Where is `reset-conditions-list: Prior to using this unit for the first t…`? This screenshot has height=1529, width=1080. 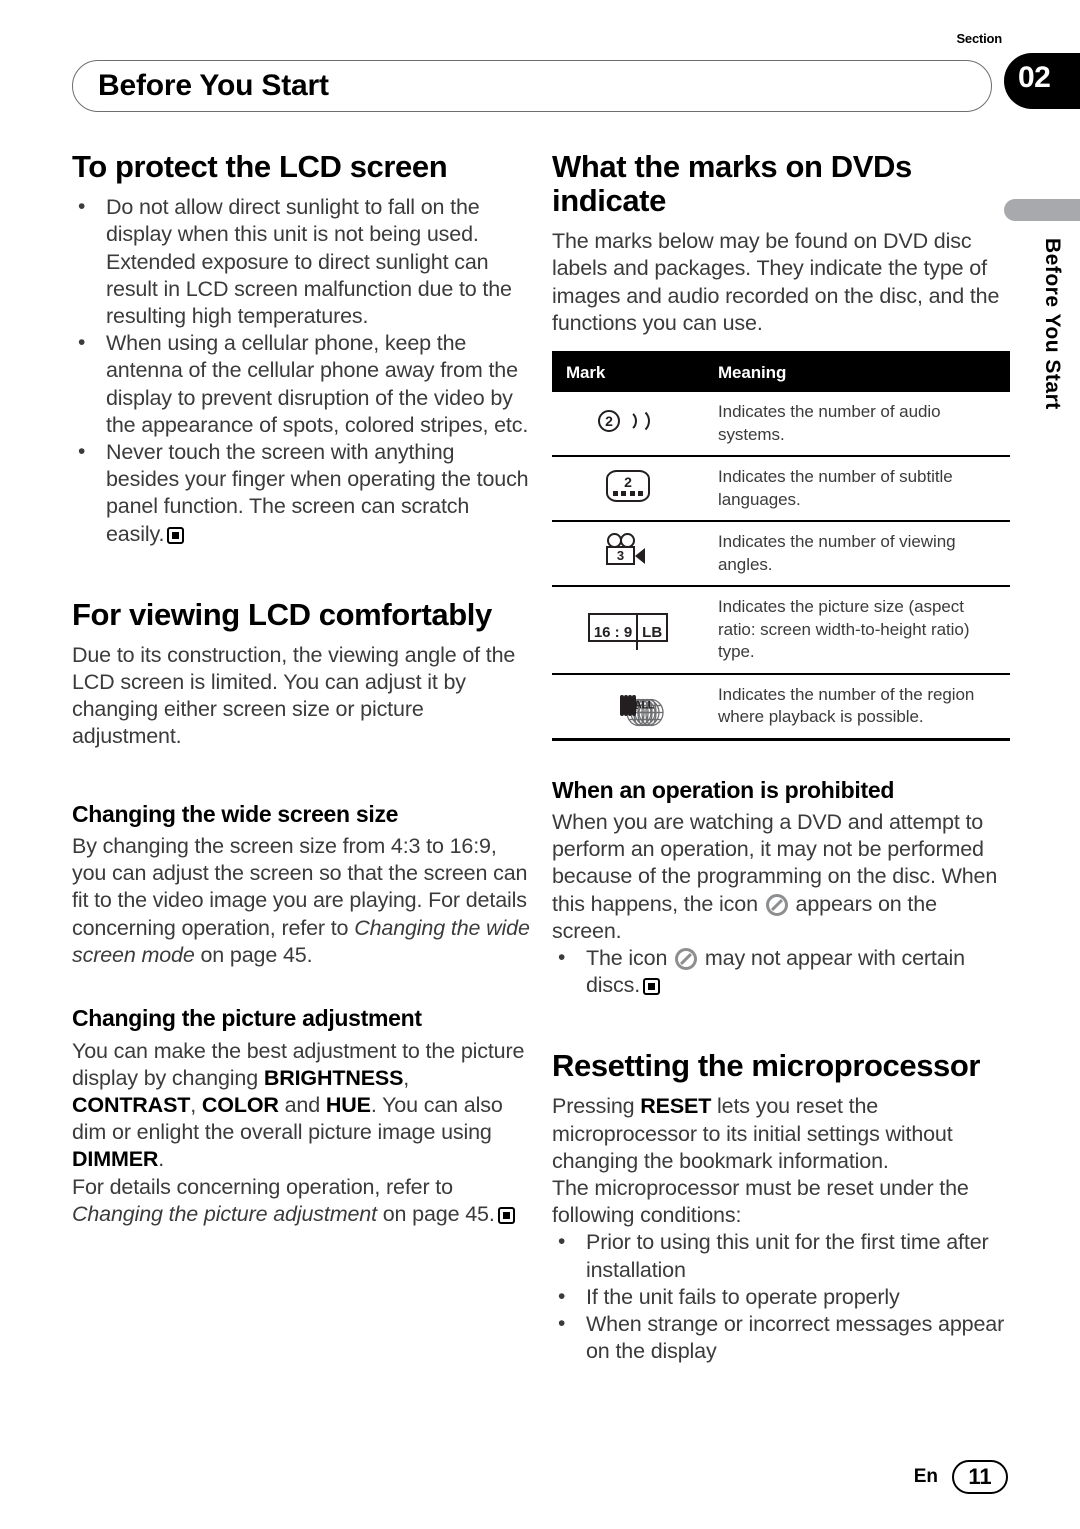 reset-conditions-list: Prior to using this unit for the first t… is located at coordinates (782, 1296).